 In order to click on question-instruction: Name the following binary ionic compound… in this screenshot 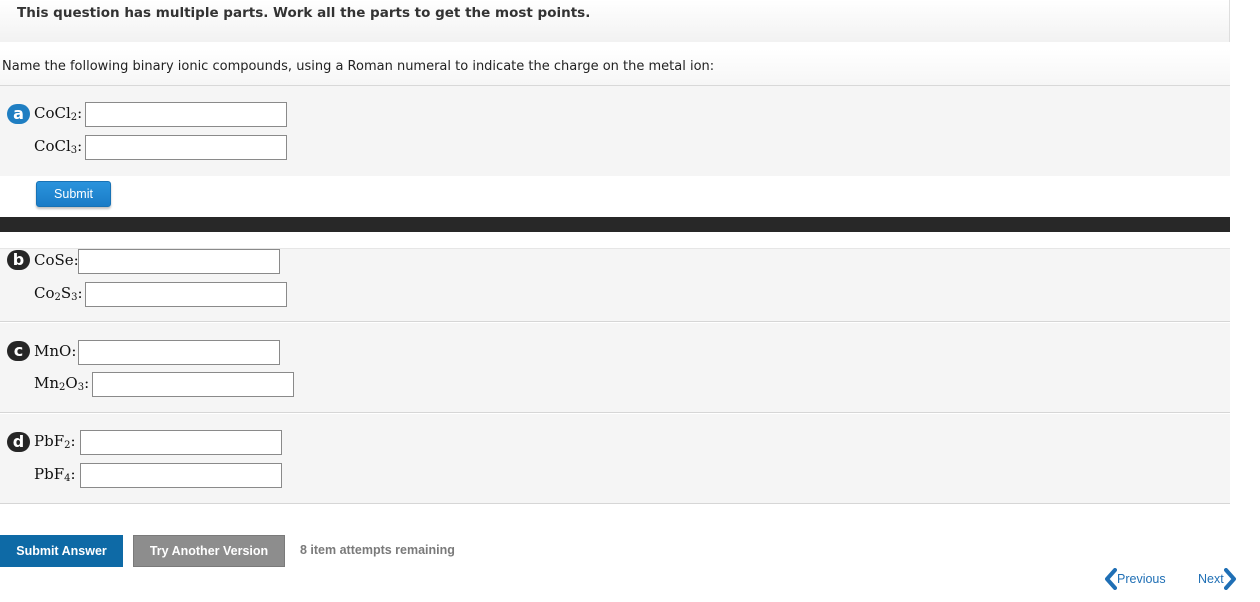, I will do `click(358, 66)`.